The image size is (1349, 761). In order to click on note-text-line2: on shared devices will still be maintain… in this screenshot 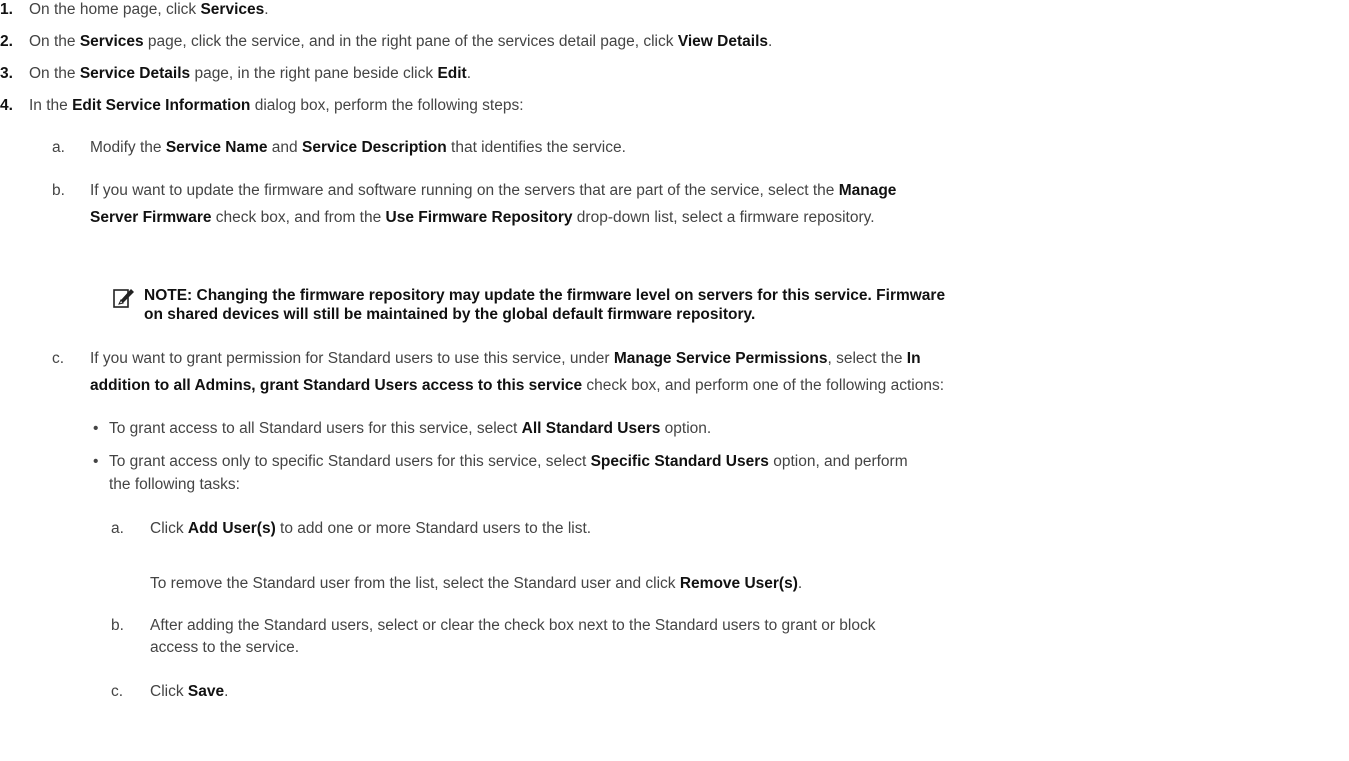, I will do `click(450, 314)`.